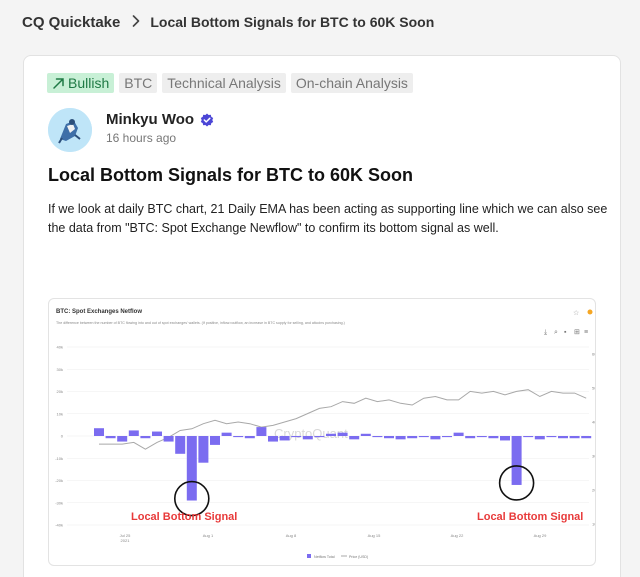 The image size is (640, 577). Describe the element at coordinates (324, 557) in the screenshot. I see `legend-netflow: Netflow Total` at that location.